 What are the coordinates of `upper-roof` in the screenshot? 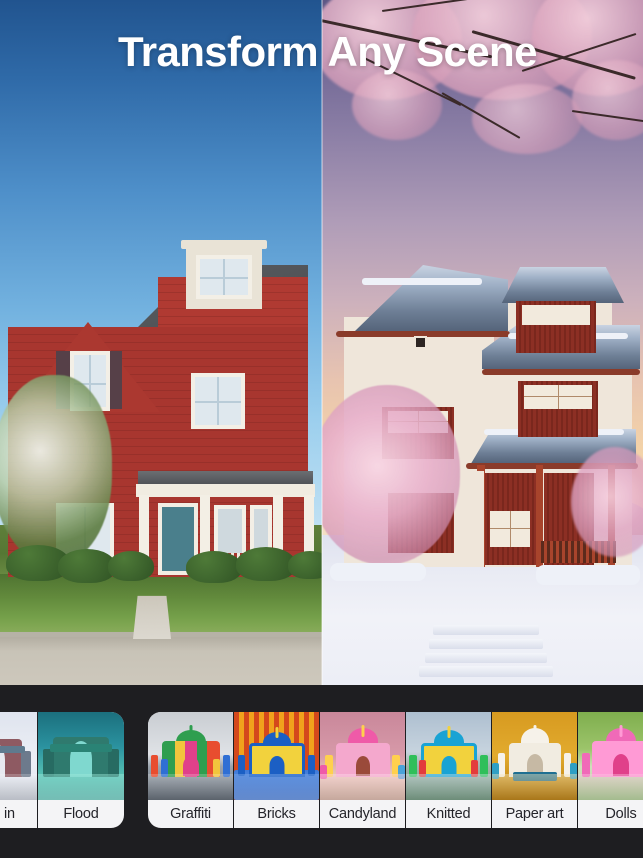 It's located at (562, 285).